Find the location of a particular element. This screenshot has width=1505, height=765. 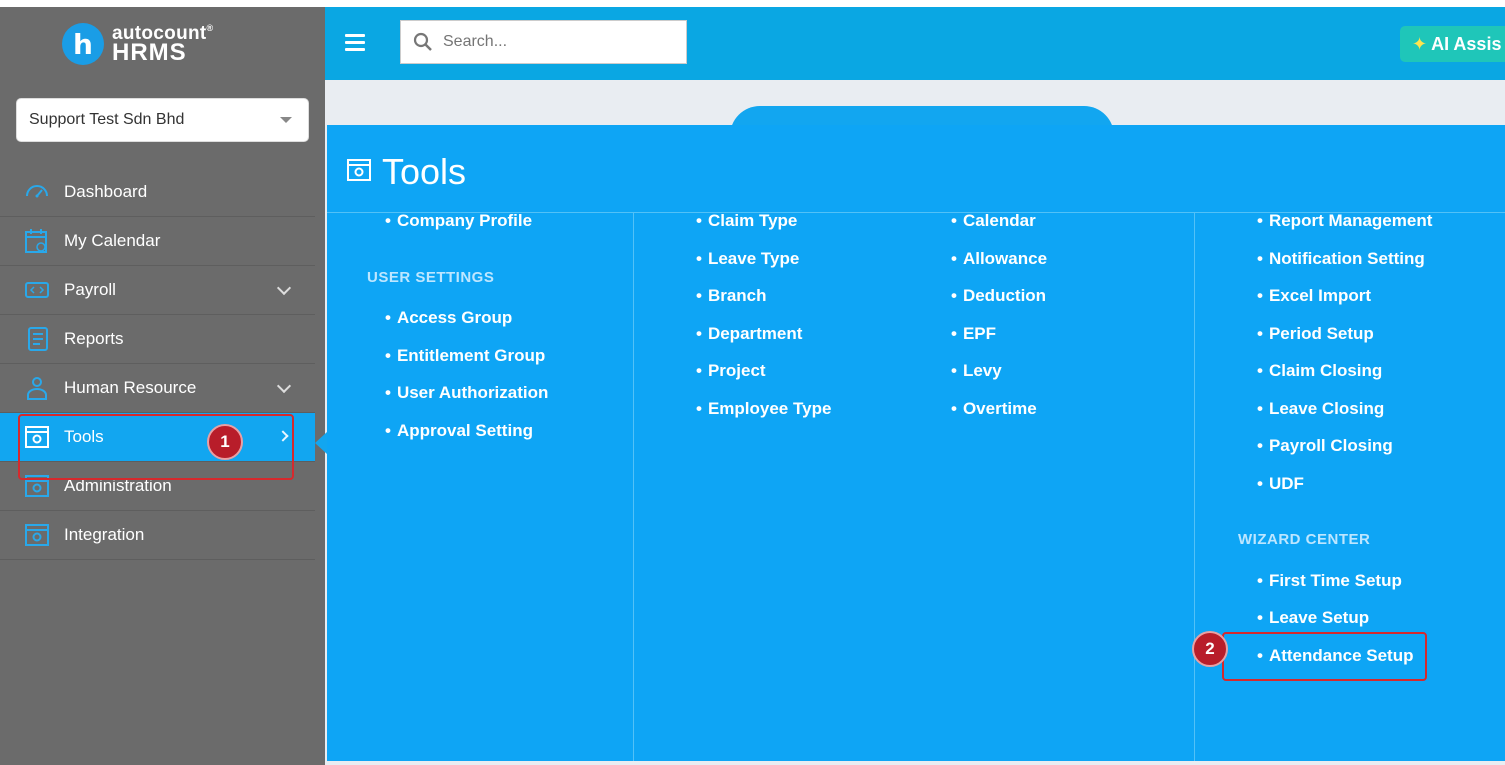

sidebar-item-payroll: Payroll is located at coordinates (157, 290).